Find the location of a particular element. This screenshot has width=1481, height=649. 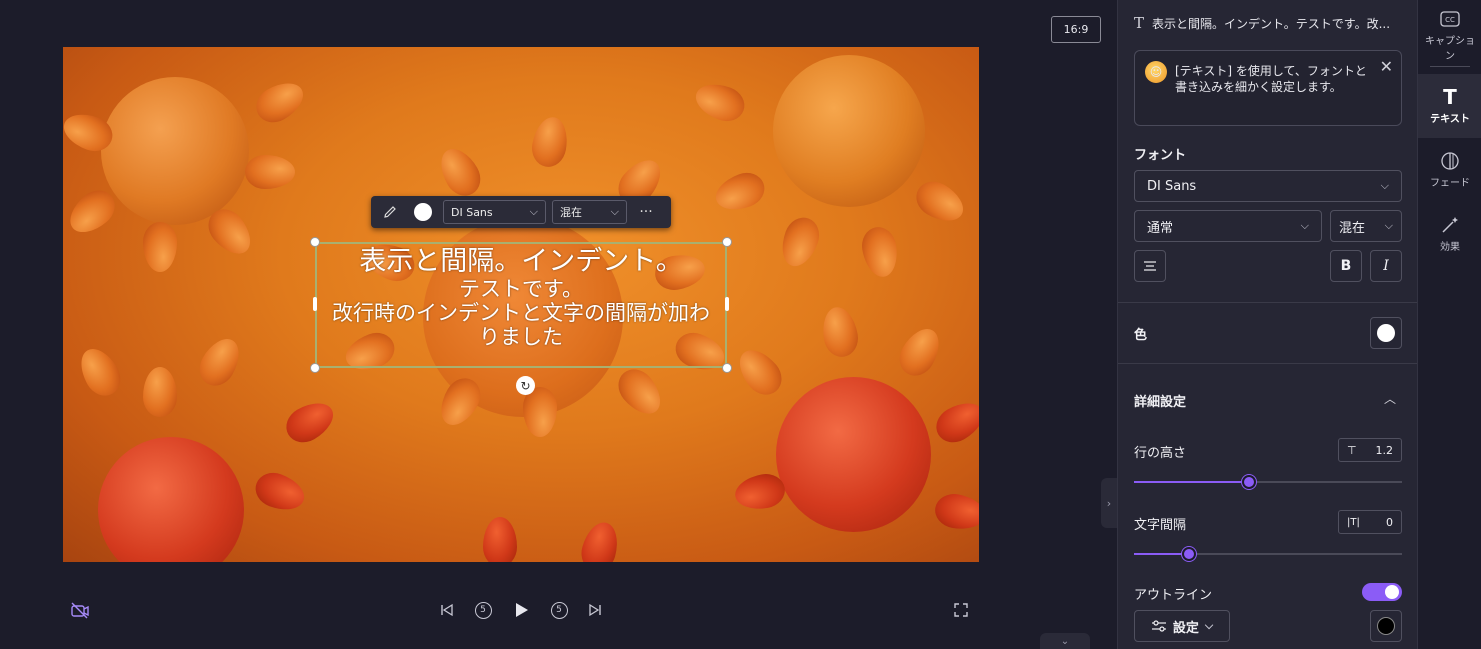

rail-item-text: T テキスト is located at coordinates (1449, 106).